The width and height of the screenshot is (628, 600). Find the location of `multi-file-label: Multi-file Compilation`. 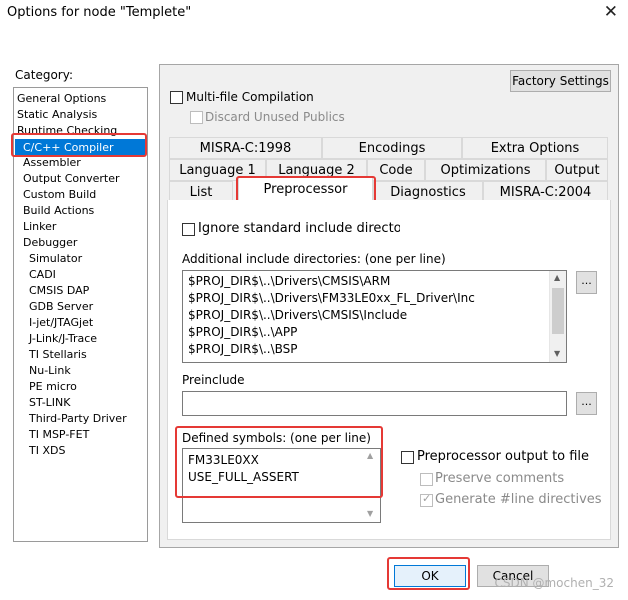

multi-file-label: Multi-file Compilation is located at coordinates (250, 97).